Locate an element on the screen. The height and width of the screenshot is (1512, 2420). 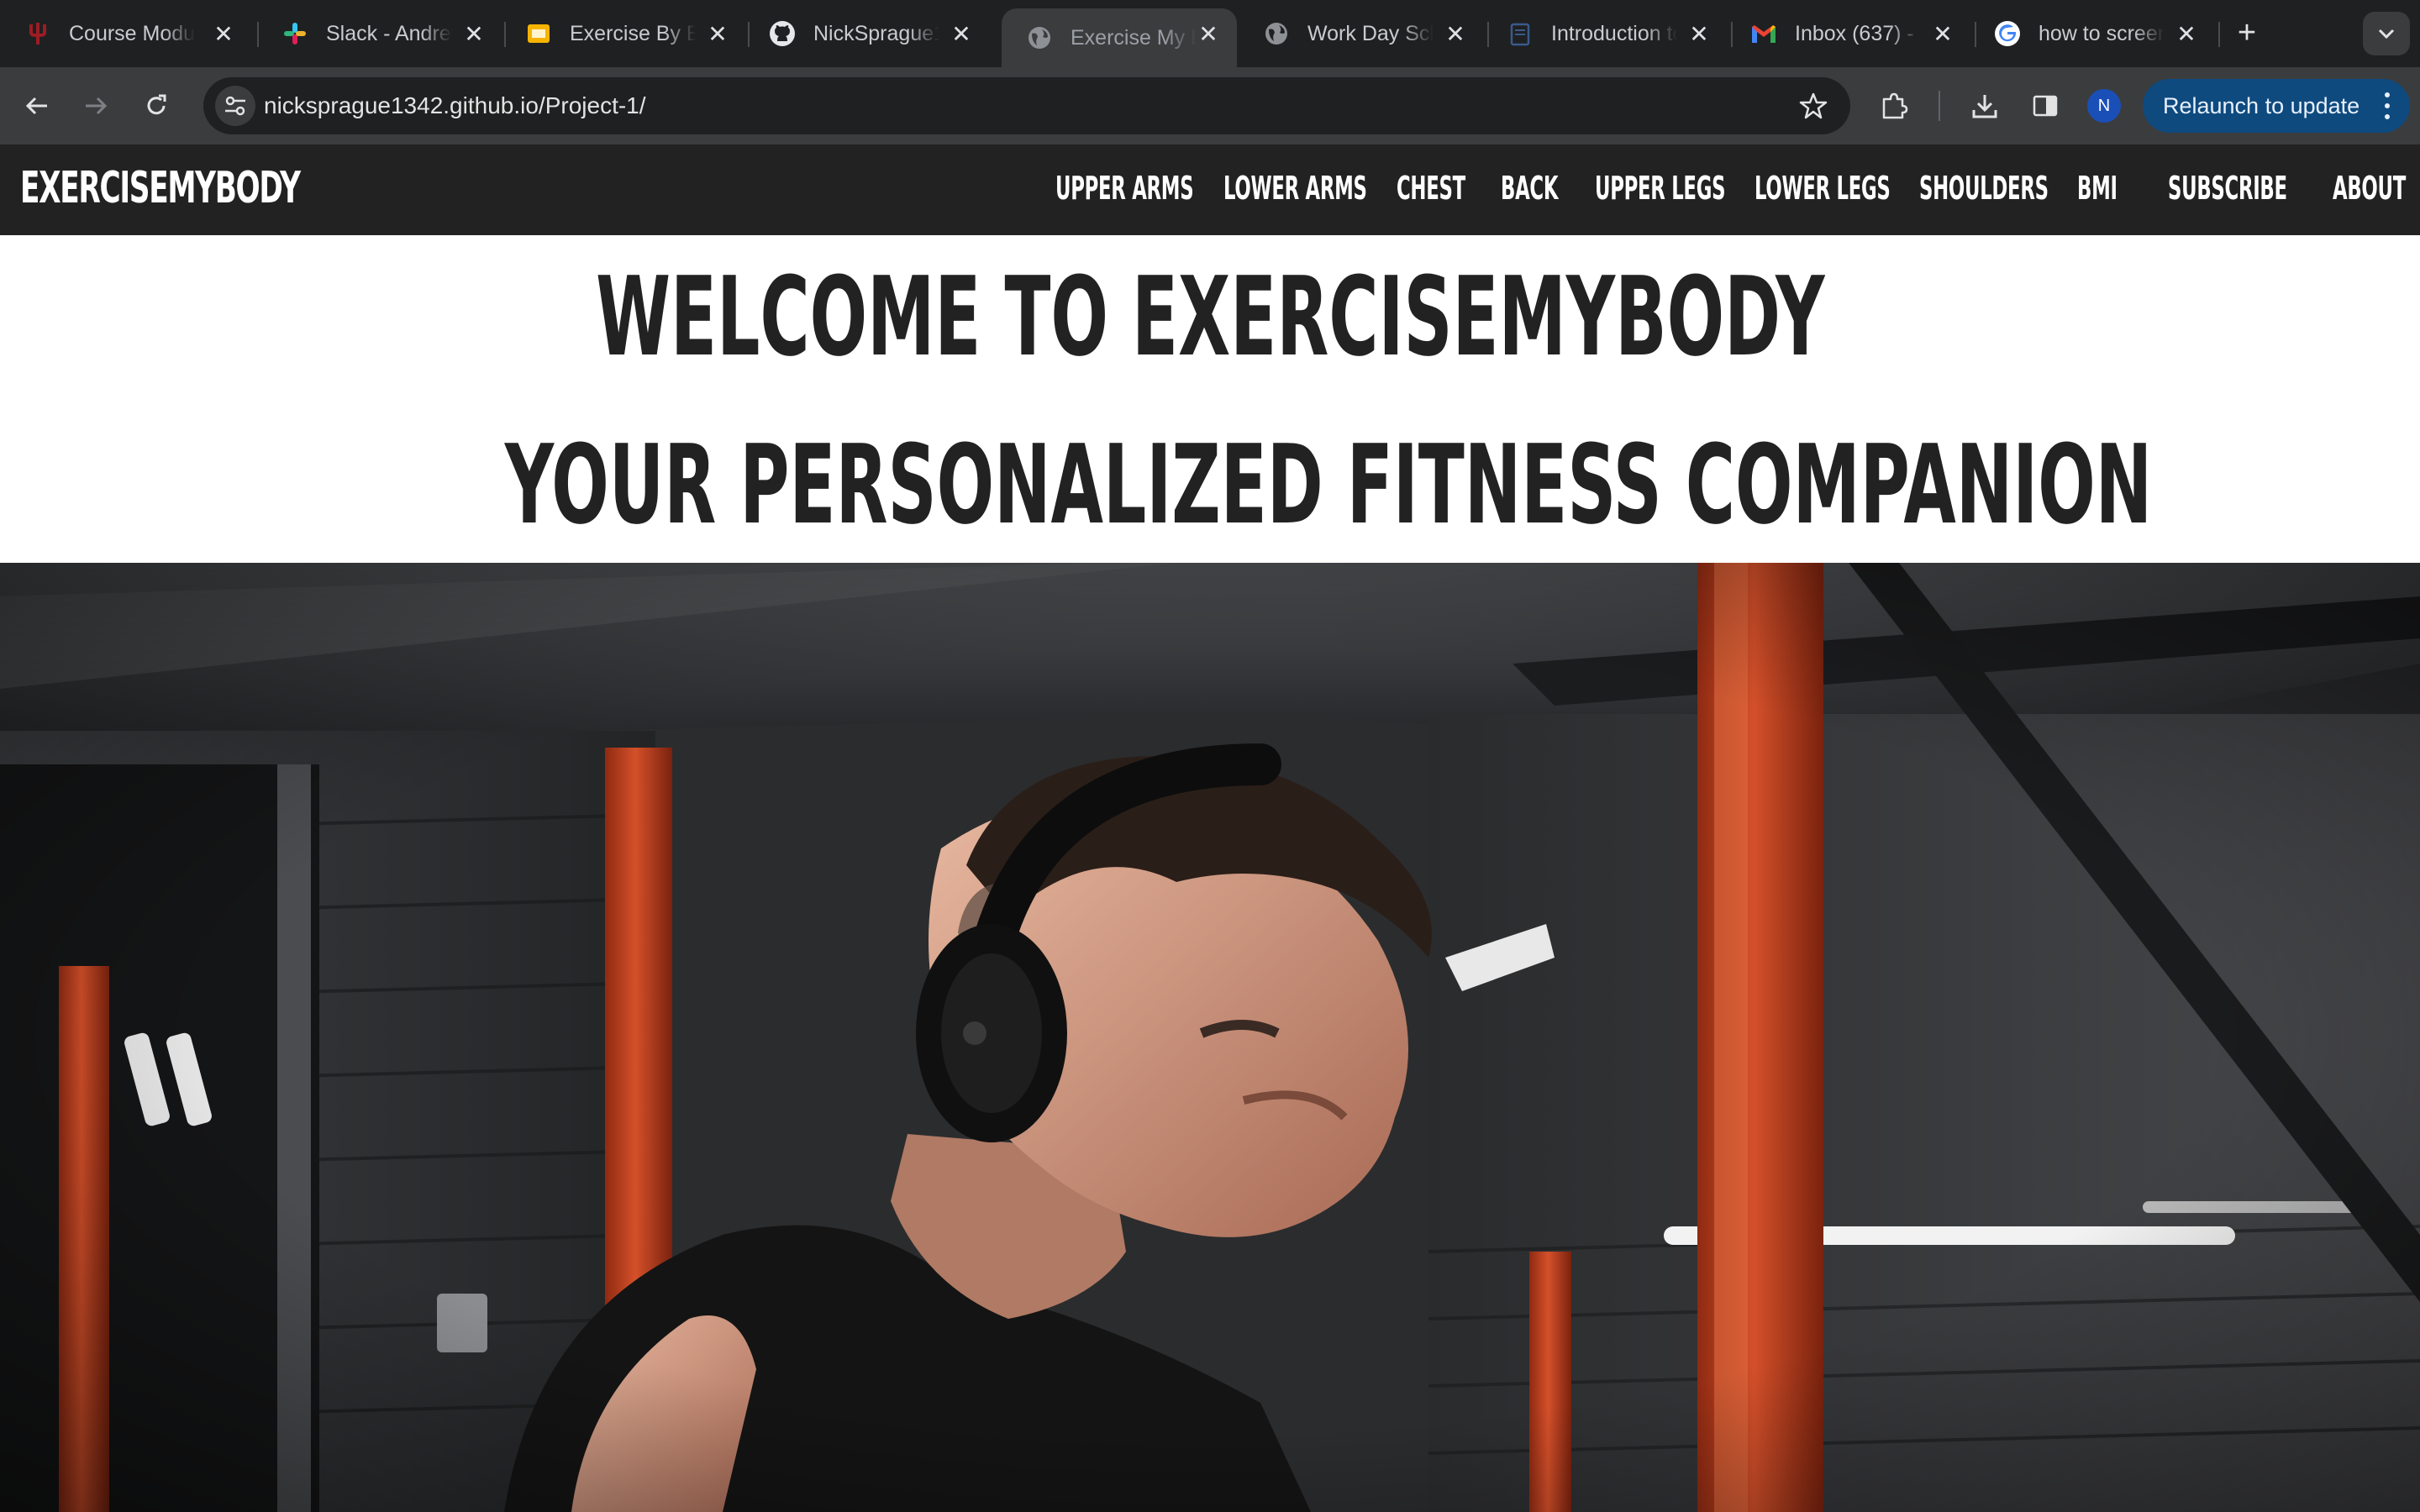
bookmark-star-button is located at coordinates (1813, 106).